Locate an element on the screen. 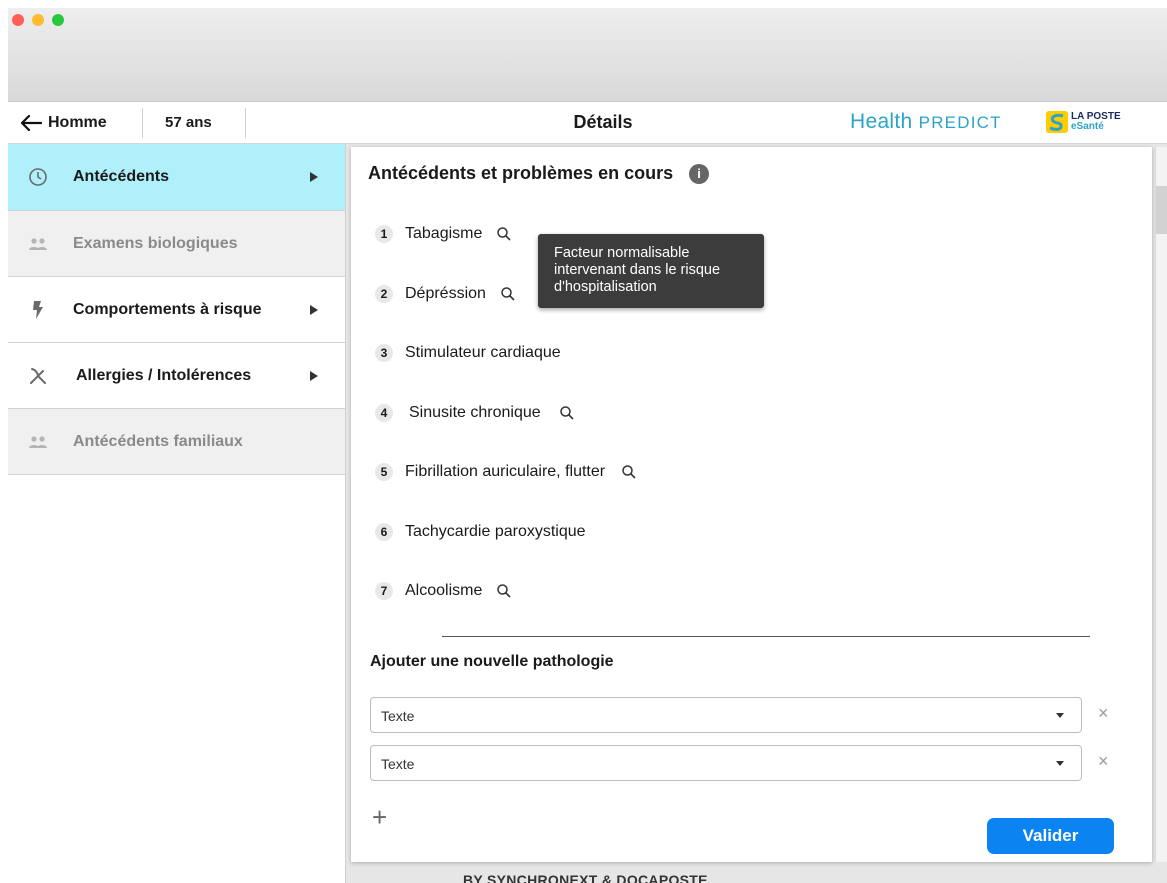 Image resolution: width=1167 pixels, height=883 pixels. pathology-label: Alcoolisme is located at coordinates (444, 590).